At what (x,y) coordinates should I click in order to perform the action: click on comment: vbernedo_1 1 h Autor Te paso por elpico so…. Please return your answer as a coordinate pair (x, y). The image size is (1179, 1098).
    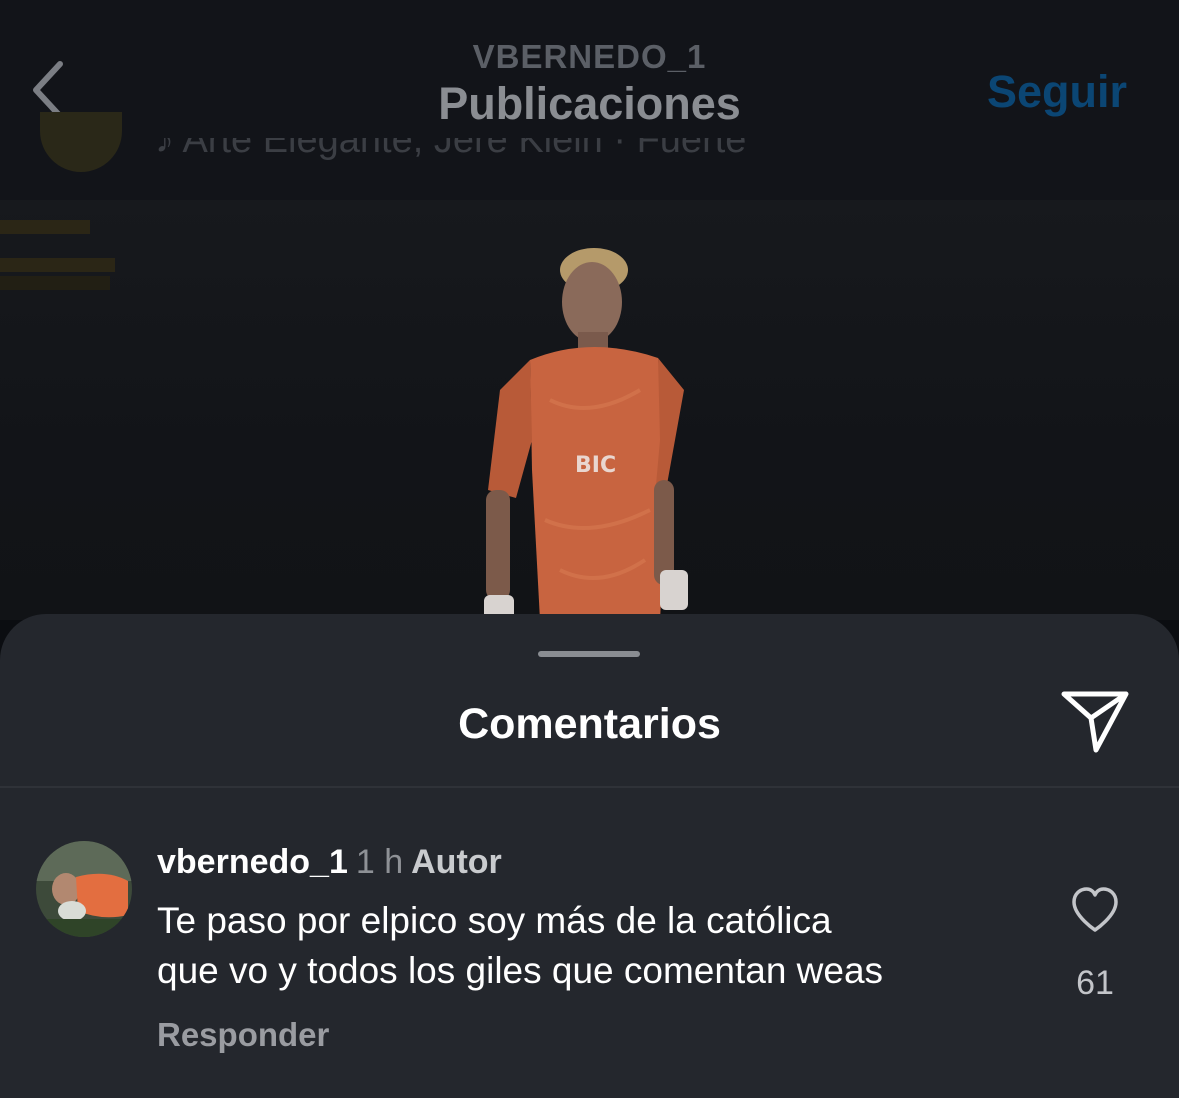
    Looking at the image, I should click on (597, 919).